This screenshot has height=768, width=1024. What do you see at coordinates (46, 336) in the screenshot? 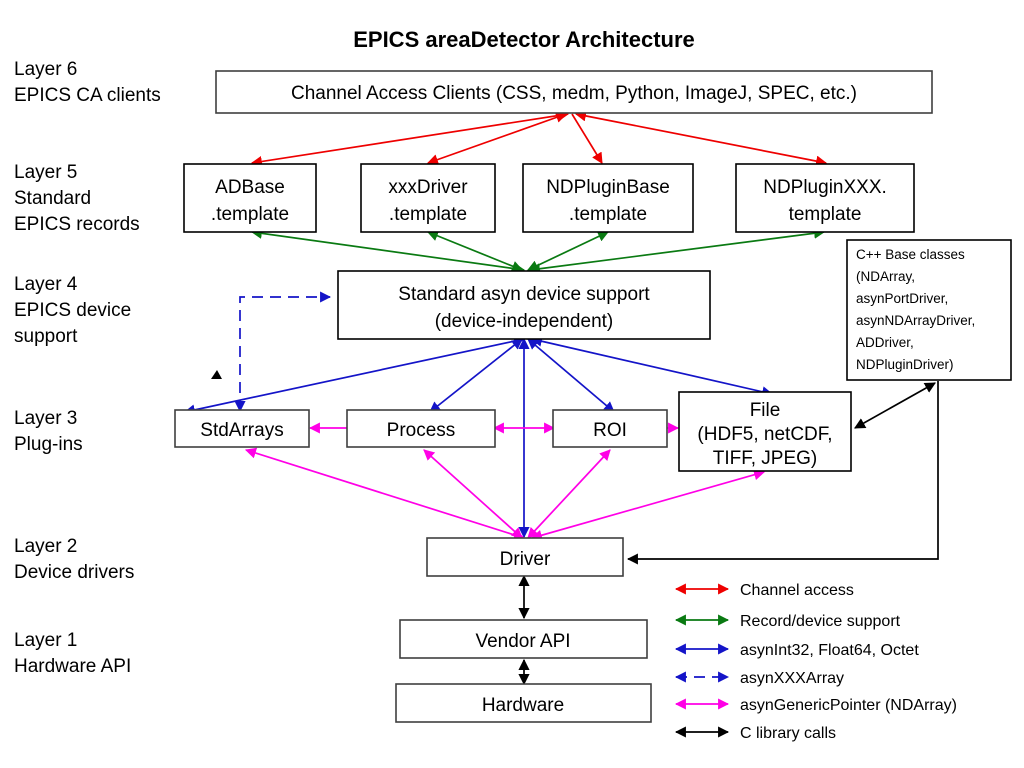
I see `layer4-line3: support` at bounding box center [46, 336].